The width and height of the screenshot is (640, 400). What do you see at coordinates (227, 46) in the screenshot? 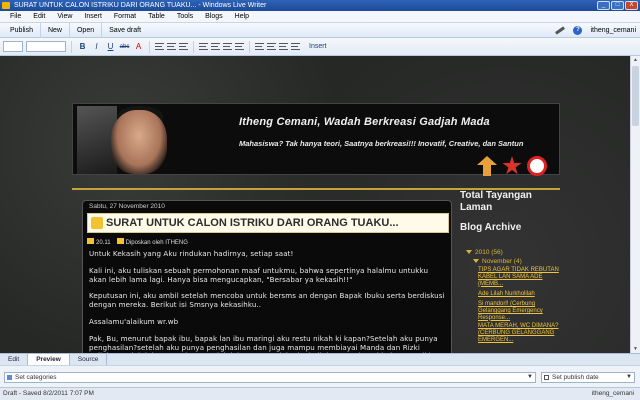
I see `align-right-icon` at bounding box center [227, 46].